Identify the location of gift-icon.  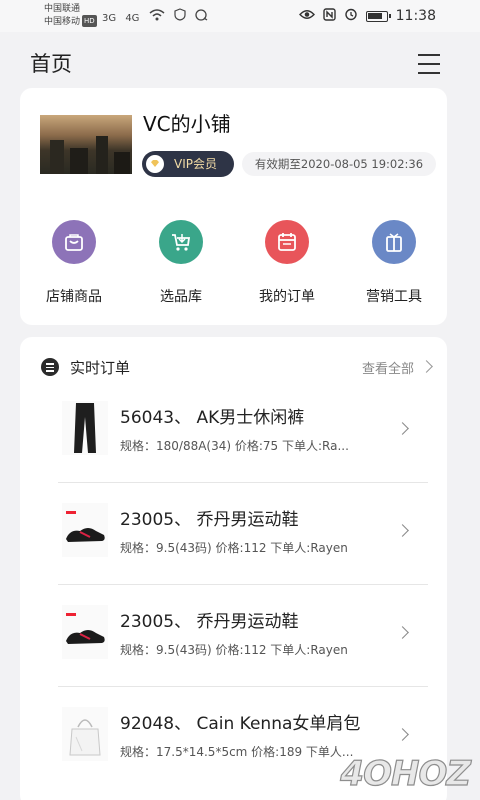
(394, 242).